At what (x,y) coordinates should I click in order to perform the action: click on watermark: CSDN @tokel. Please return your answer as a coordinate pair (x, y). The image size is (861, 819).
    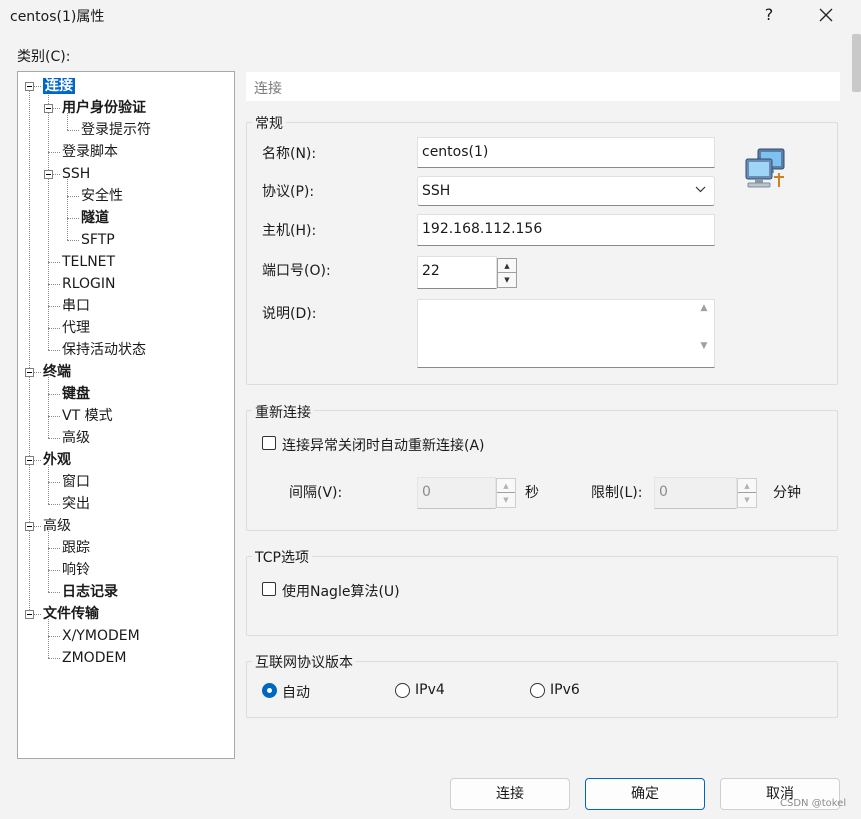
    Looking at the image, I should click on (813, 803).